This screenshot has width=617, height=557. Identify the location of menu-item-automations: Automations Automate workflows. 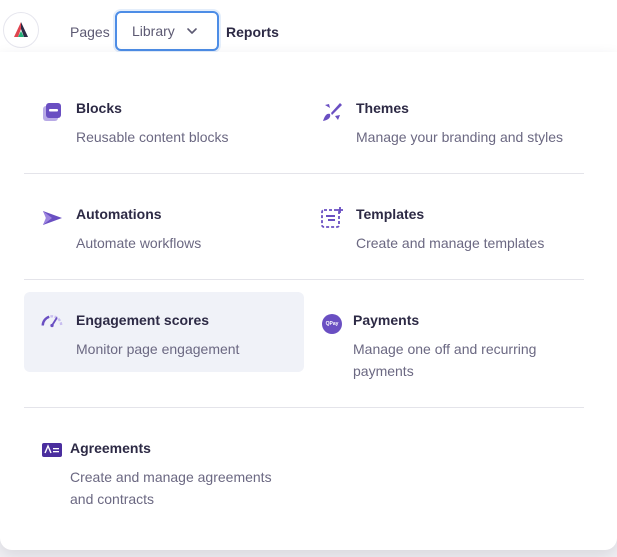
(164, 226).